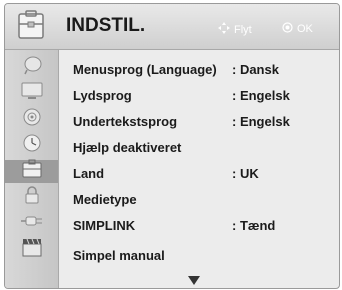 The width and height of the screenshot is (342, 290). Describe the element at coordinates (198, 256) in the screenshot. I see `menu-item-simple-manual: Simpel manual` at that location.